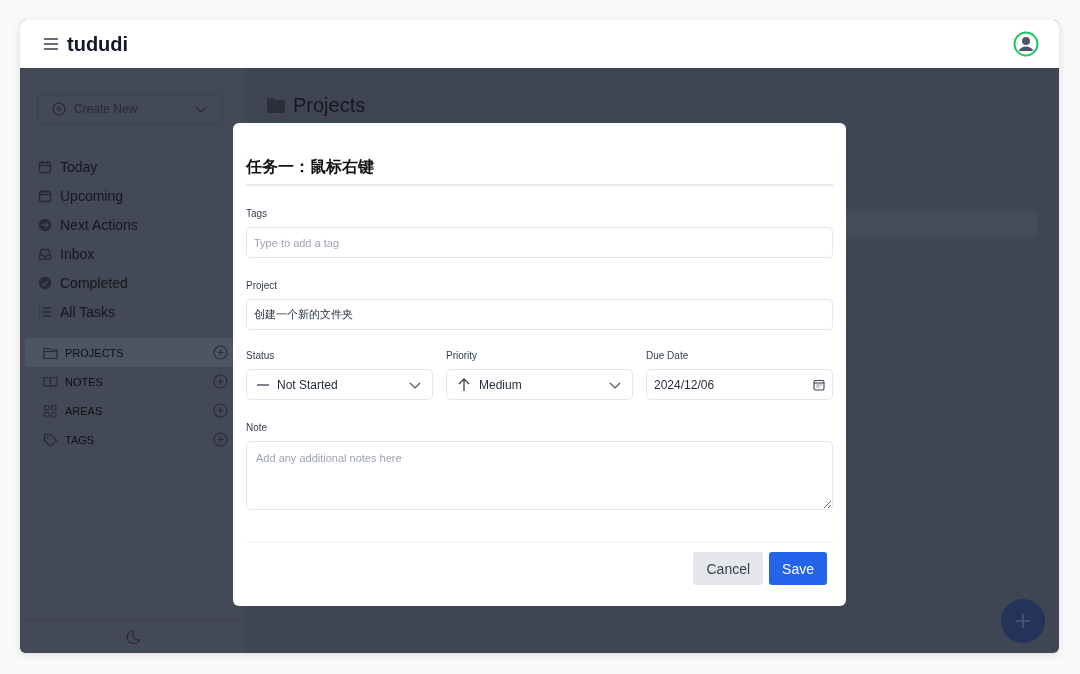 The height and width of the screenshot is (674, 1080). What do you see at coordinates (539, 242) in the screenshot?
I see `tags-field: Type to add a tag` at bounding box center [539, 242].